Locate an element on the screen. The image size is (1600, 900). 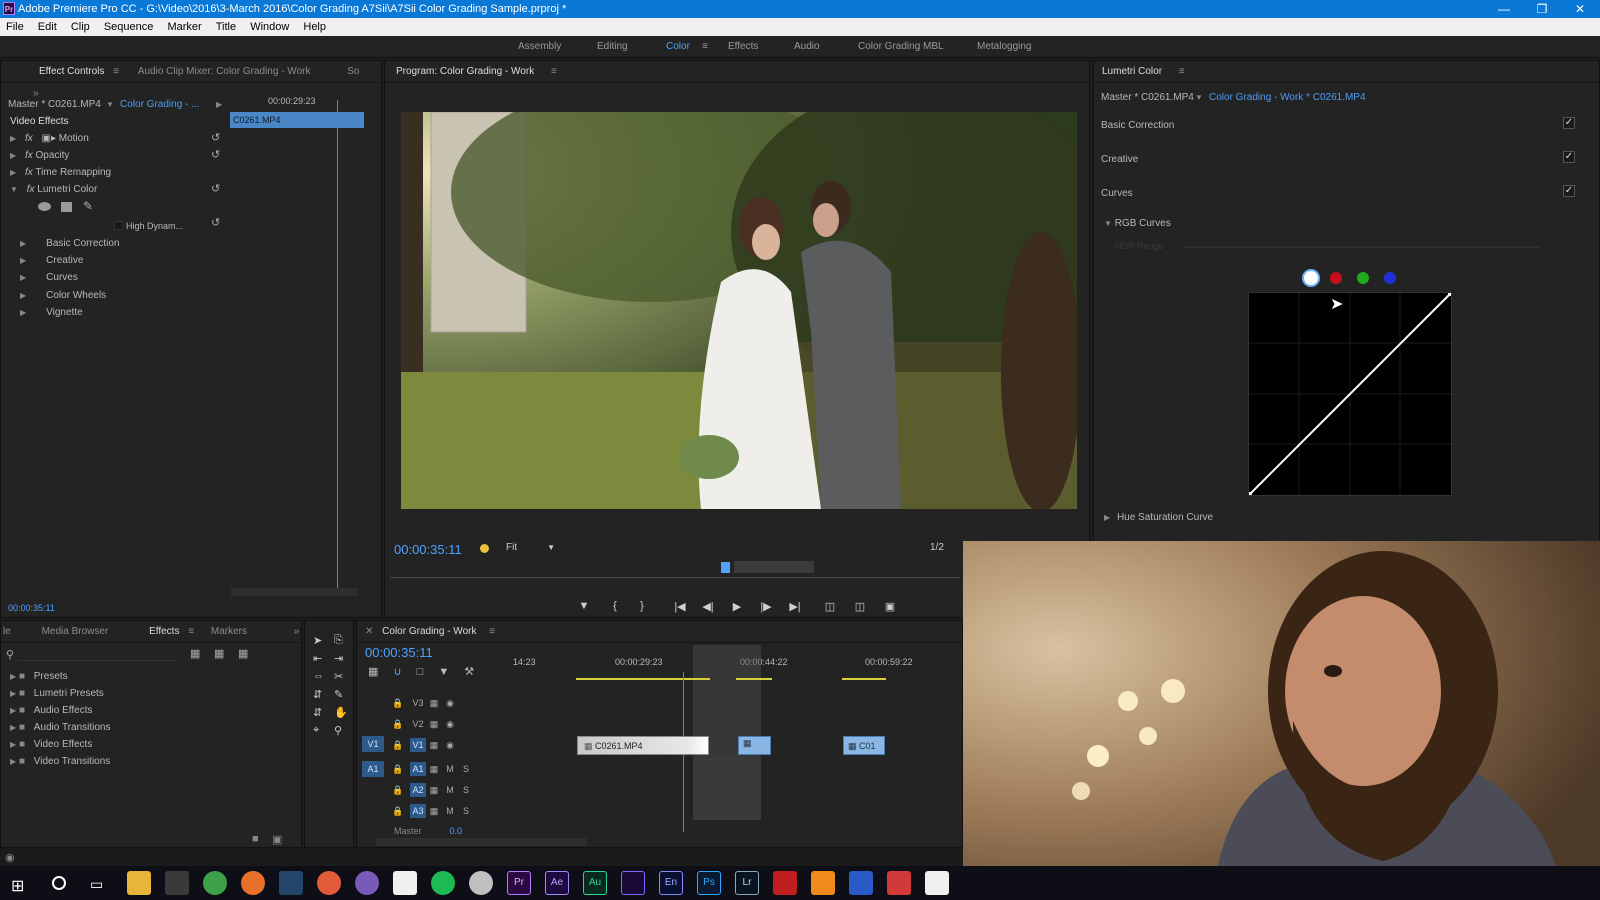
timeline-scrollbar is located at coordinates (481, 842).